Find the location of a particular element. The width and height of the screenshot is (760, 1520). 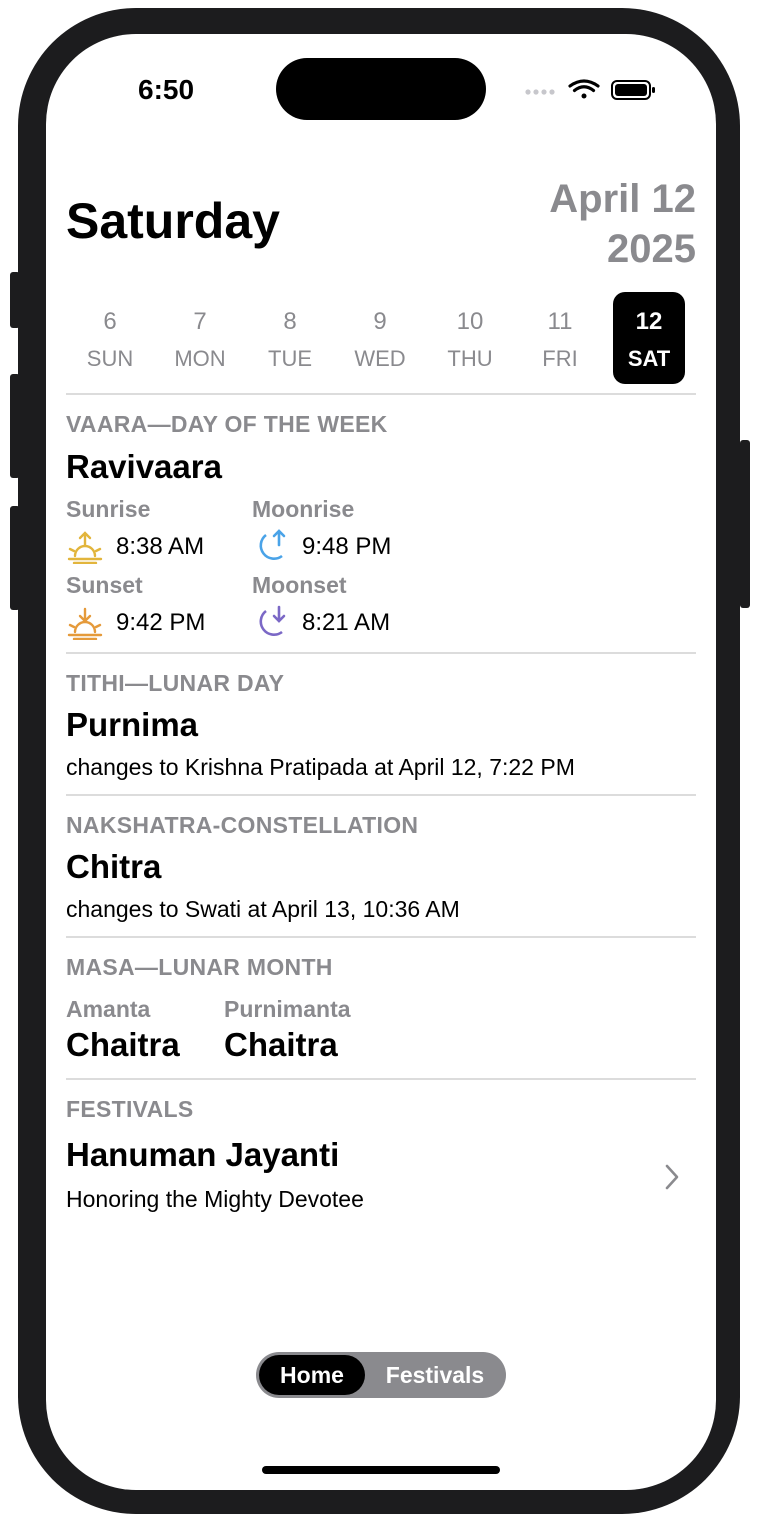

week-day-number: 10 is located at coordinates (470, 321).